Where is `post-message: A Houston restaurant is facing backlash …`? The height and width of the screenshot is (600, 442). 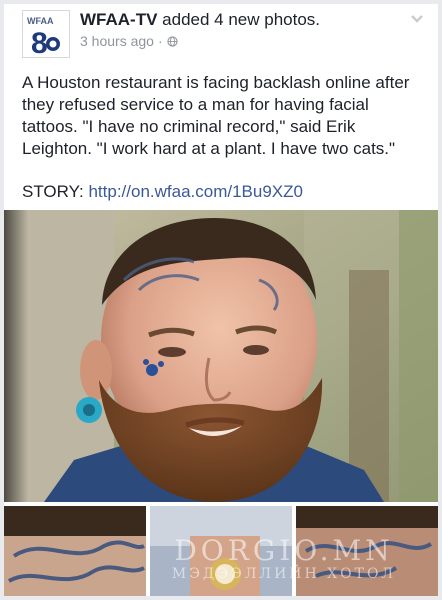
post-message: A Houston restaurant is facing backlash … is located at coordinates (216, 115).